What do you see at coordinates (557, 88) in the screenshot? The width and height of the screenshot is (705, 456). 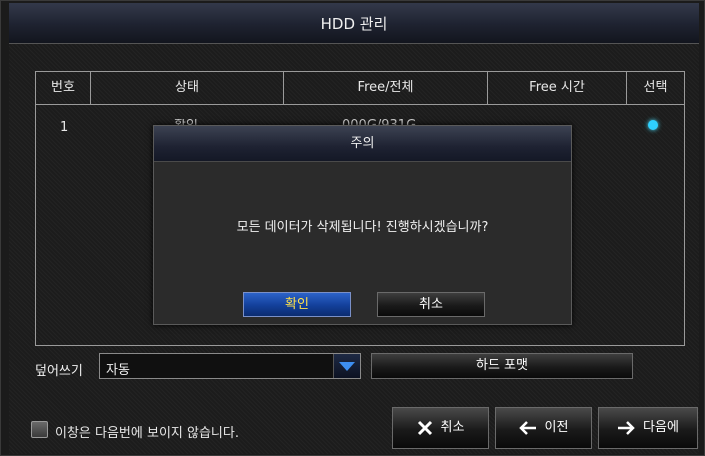 I see `header-free-time: Free 시간` at bounding box center [557, 88].